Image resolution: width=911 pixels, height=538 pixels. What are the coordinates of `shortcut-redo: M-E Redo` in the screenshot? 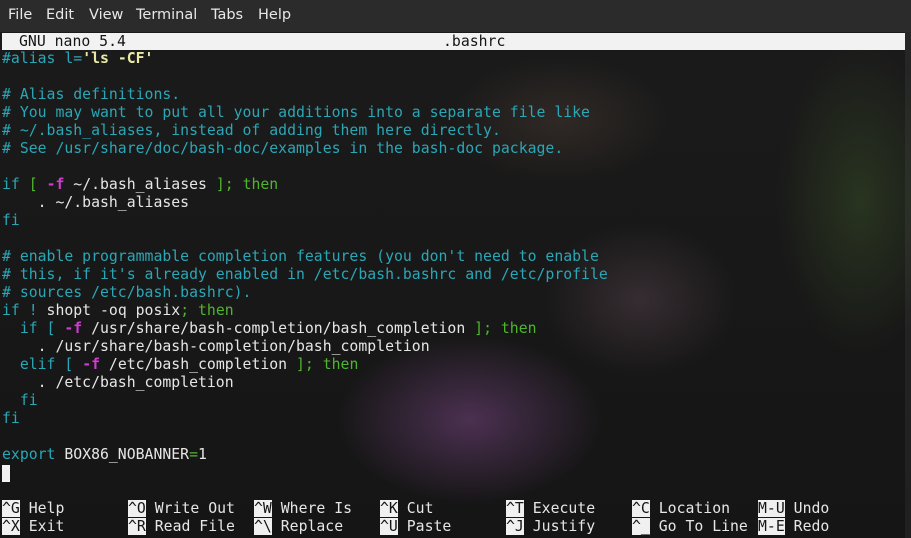 It's located at (793, 527).